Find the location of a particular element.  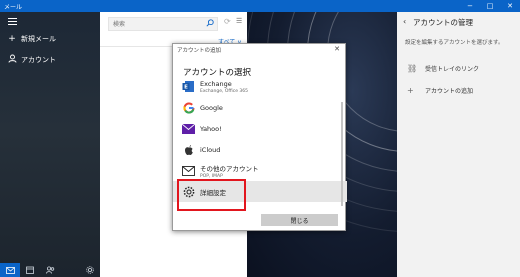

scrollbar is located at coordinates (342, 154).